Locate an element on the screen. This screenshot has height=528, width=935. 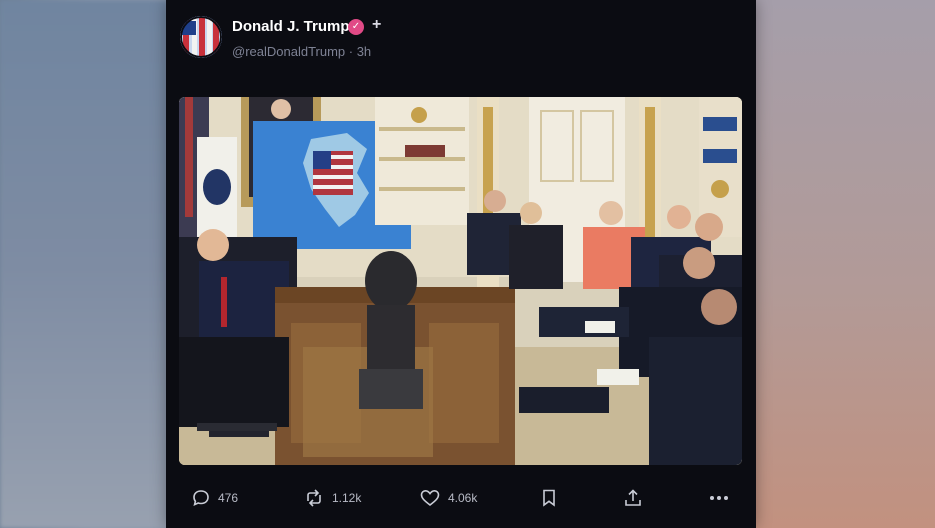
reply-count: 476 is located at coordinates (228, 498).